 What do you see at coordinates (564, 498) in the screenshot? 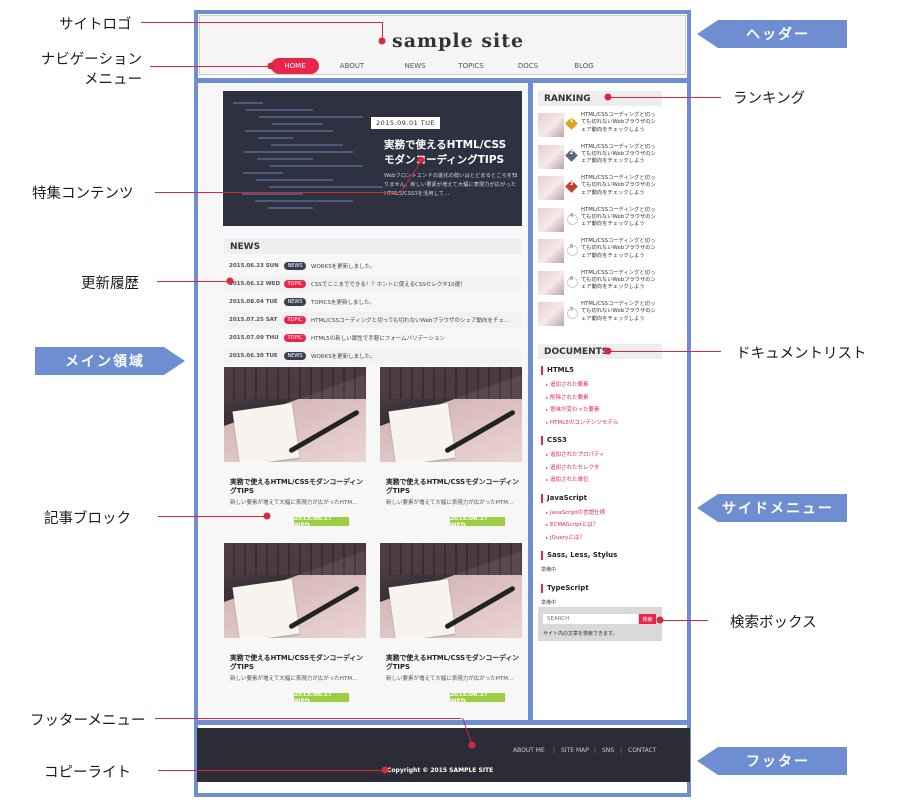
I see `doc-category: JavaScript` at bounding box center [564, 498].